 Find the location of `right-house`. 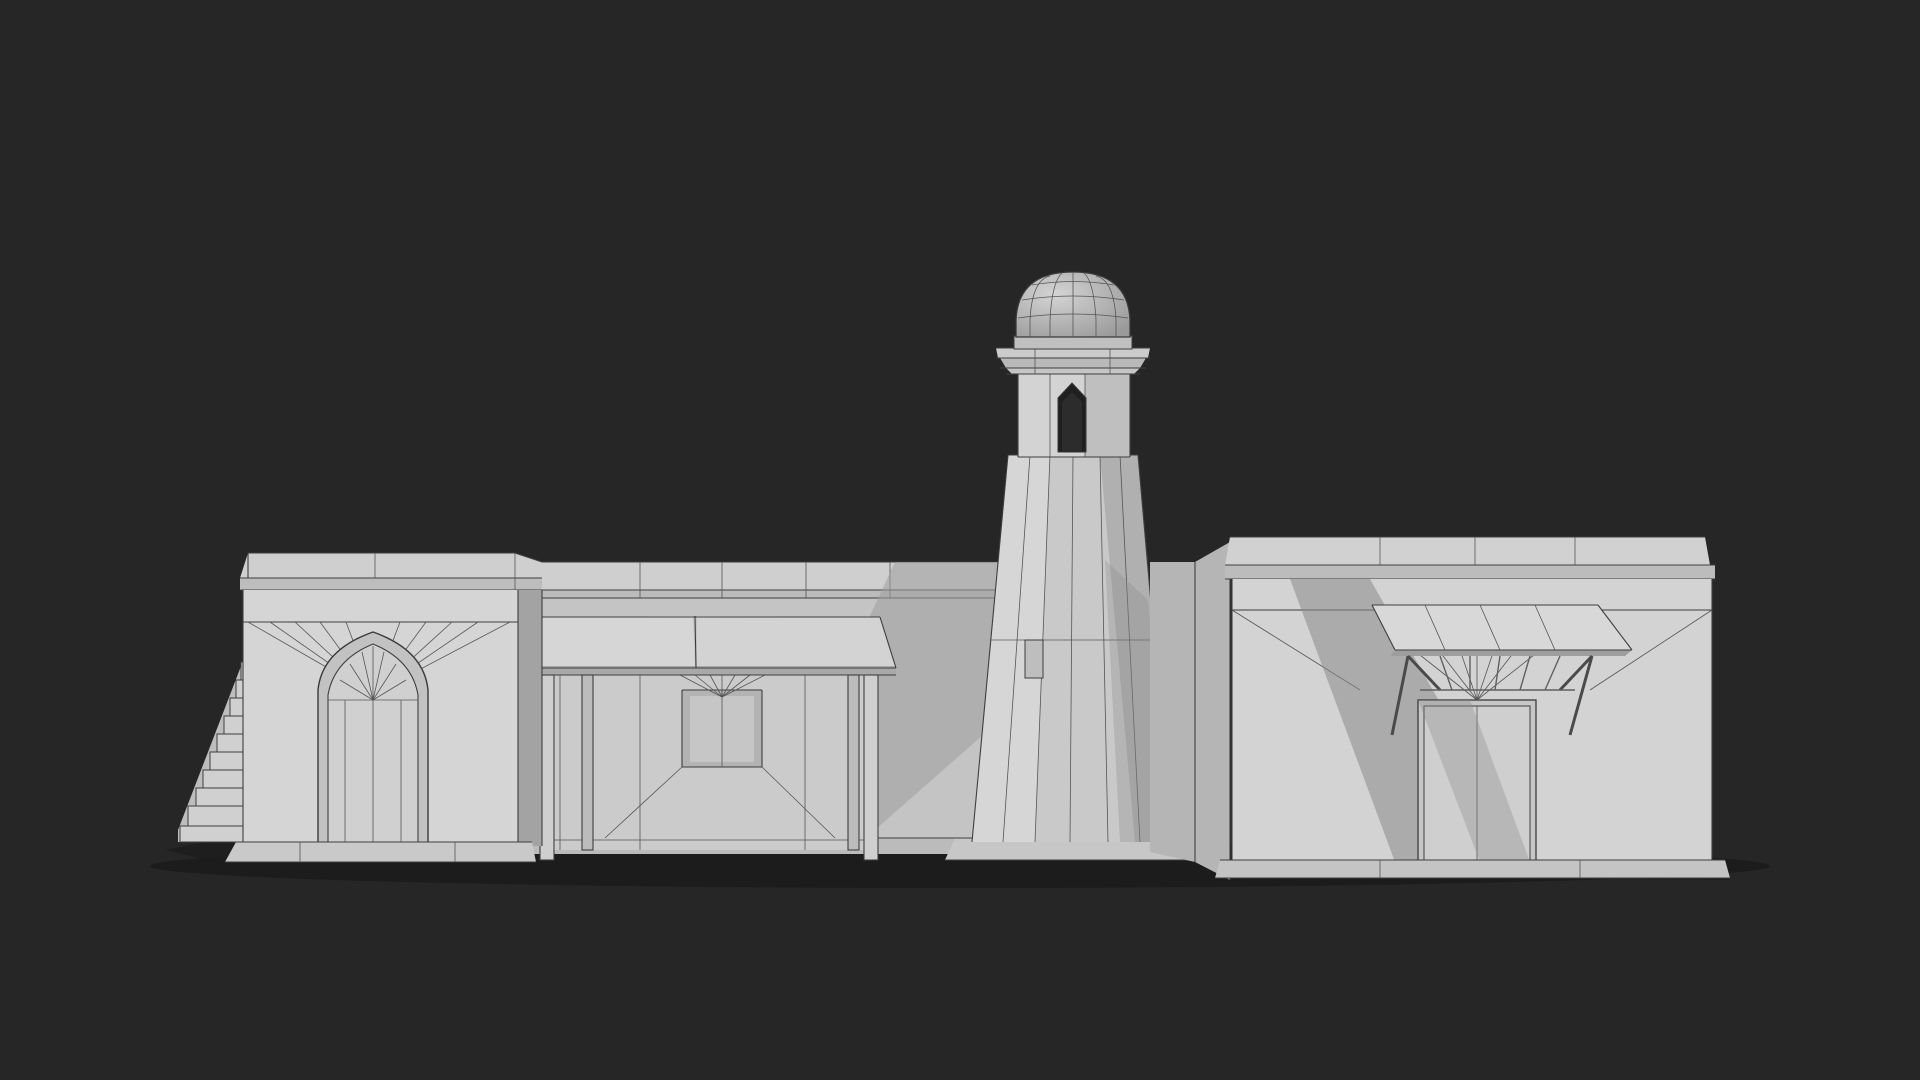

right-house is located at coordinates (1440, 708).